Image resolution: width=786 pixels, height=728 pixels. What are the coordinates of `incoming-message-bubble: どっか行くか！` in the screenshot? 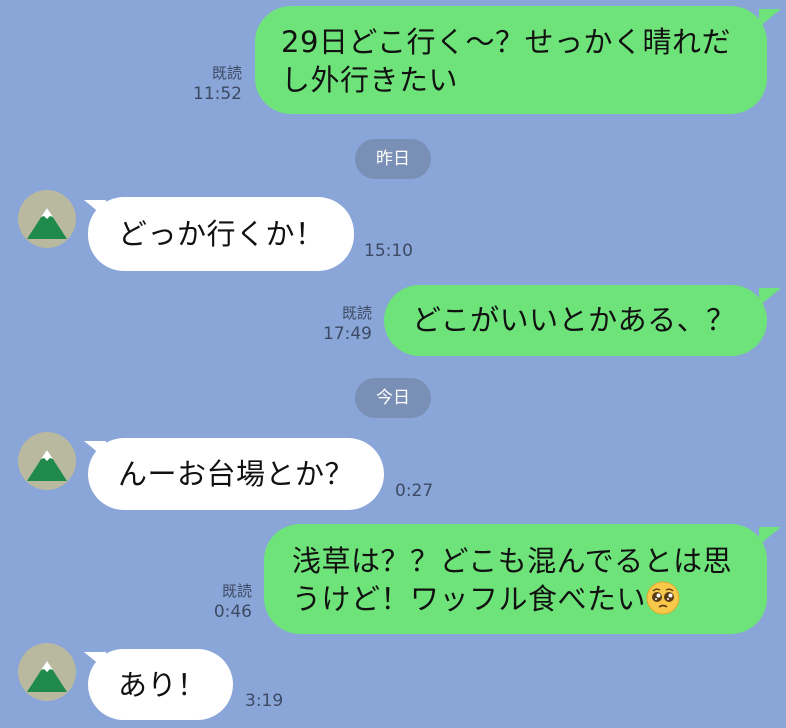 It's located at (221, 234).